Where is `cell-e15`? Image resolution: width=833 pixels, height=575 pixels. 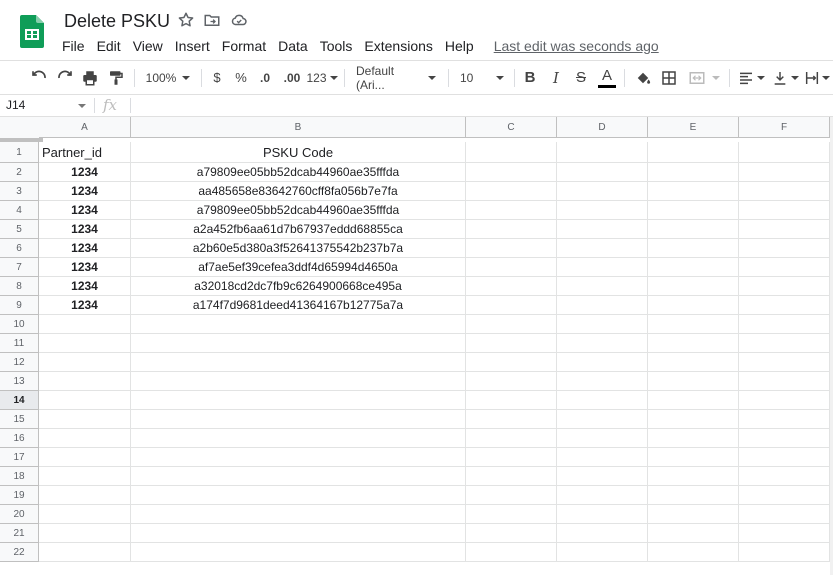 cell-e15 is located at coordinates (693, 419).